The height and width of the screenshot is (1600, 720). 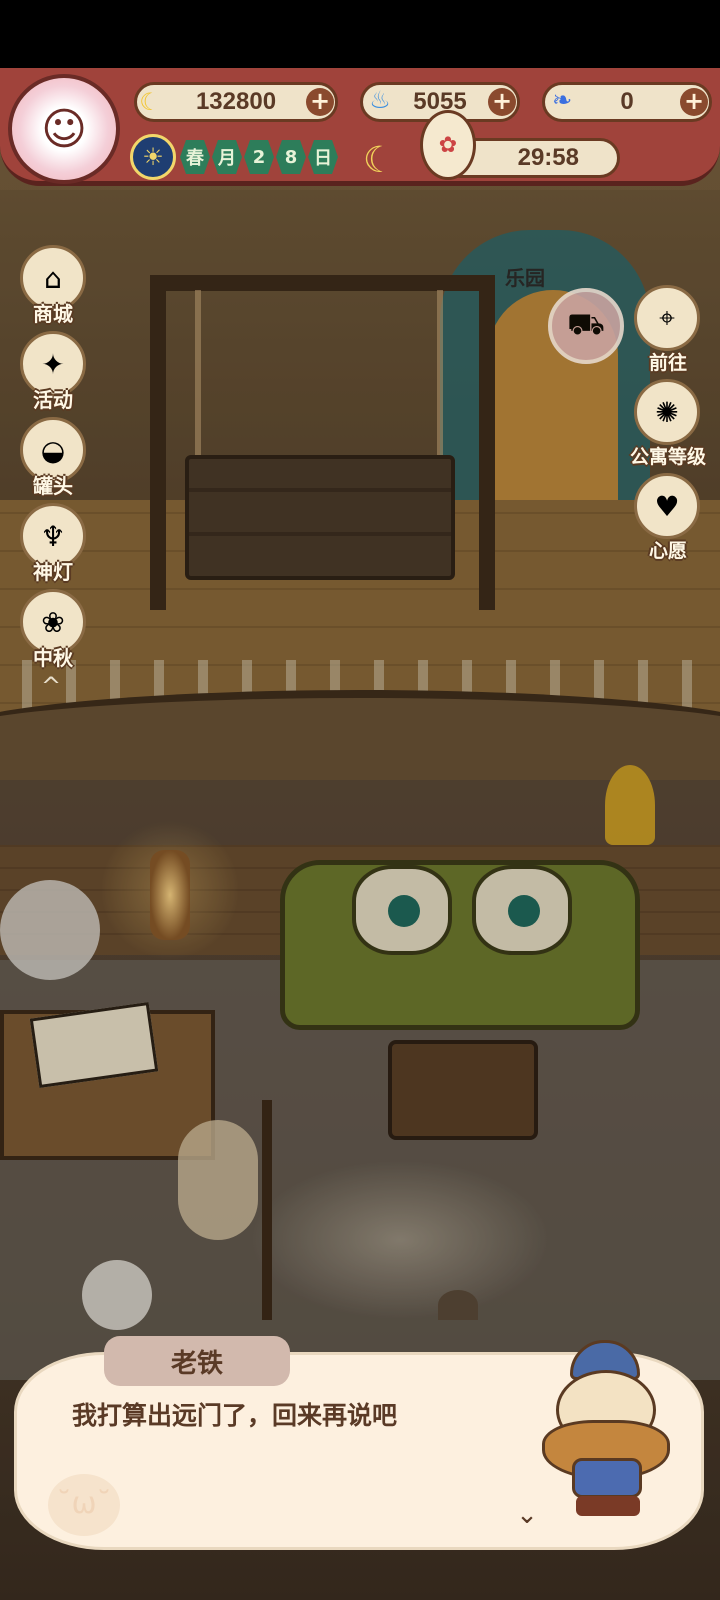 What do you see at coordinates (53, 632) in the screenshot?
I see `menu-mid-autumn: ❀ 中秋` at bounding box center [53, 632].